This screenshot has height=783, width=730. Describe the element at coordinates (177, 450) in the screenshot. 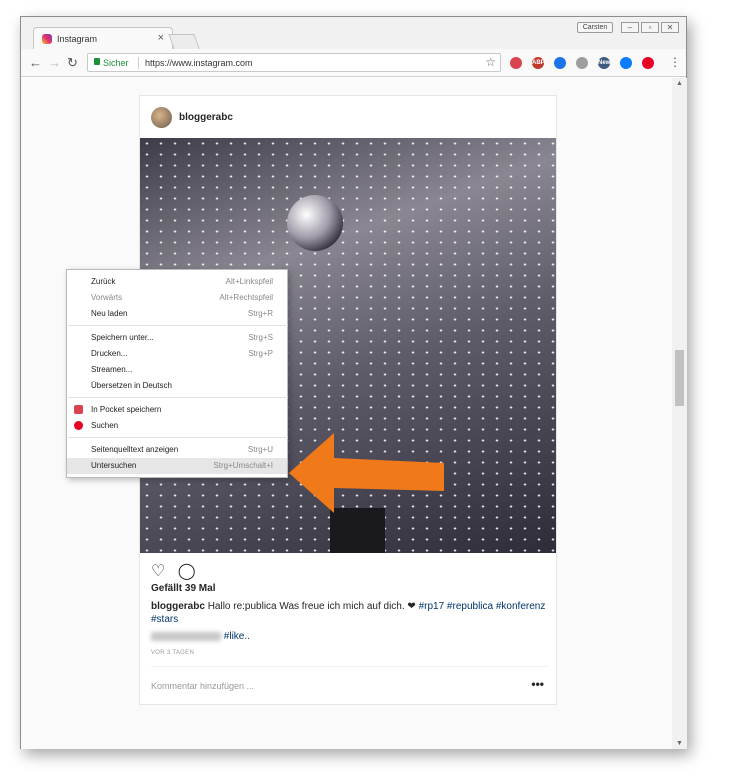

I see `menu-item-view-source: Seitenquelltext anzeigen Strg+U` at that location.